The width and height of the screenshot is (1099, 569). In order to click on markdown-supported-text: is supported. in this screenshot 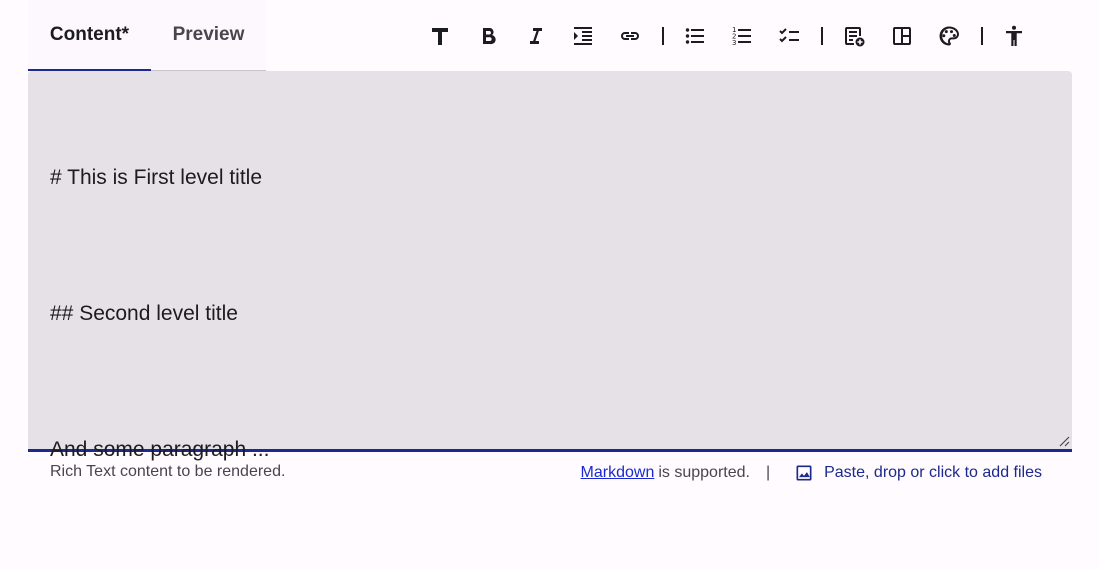, I will do `click(704, 472)`.